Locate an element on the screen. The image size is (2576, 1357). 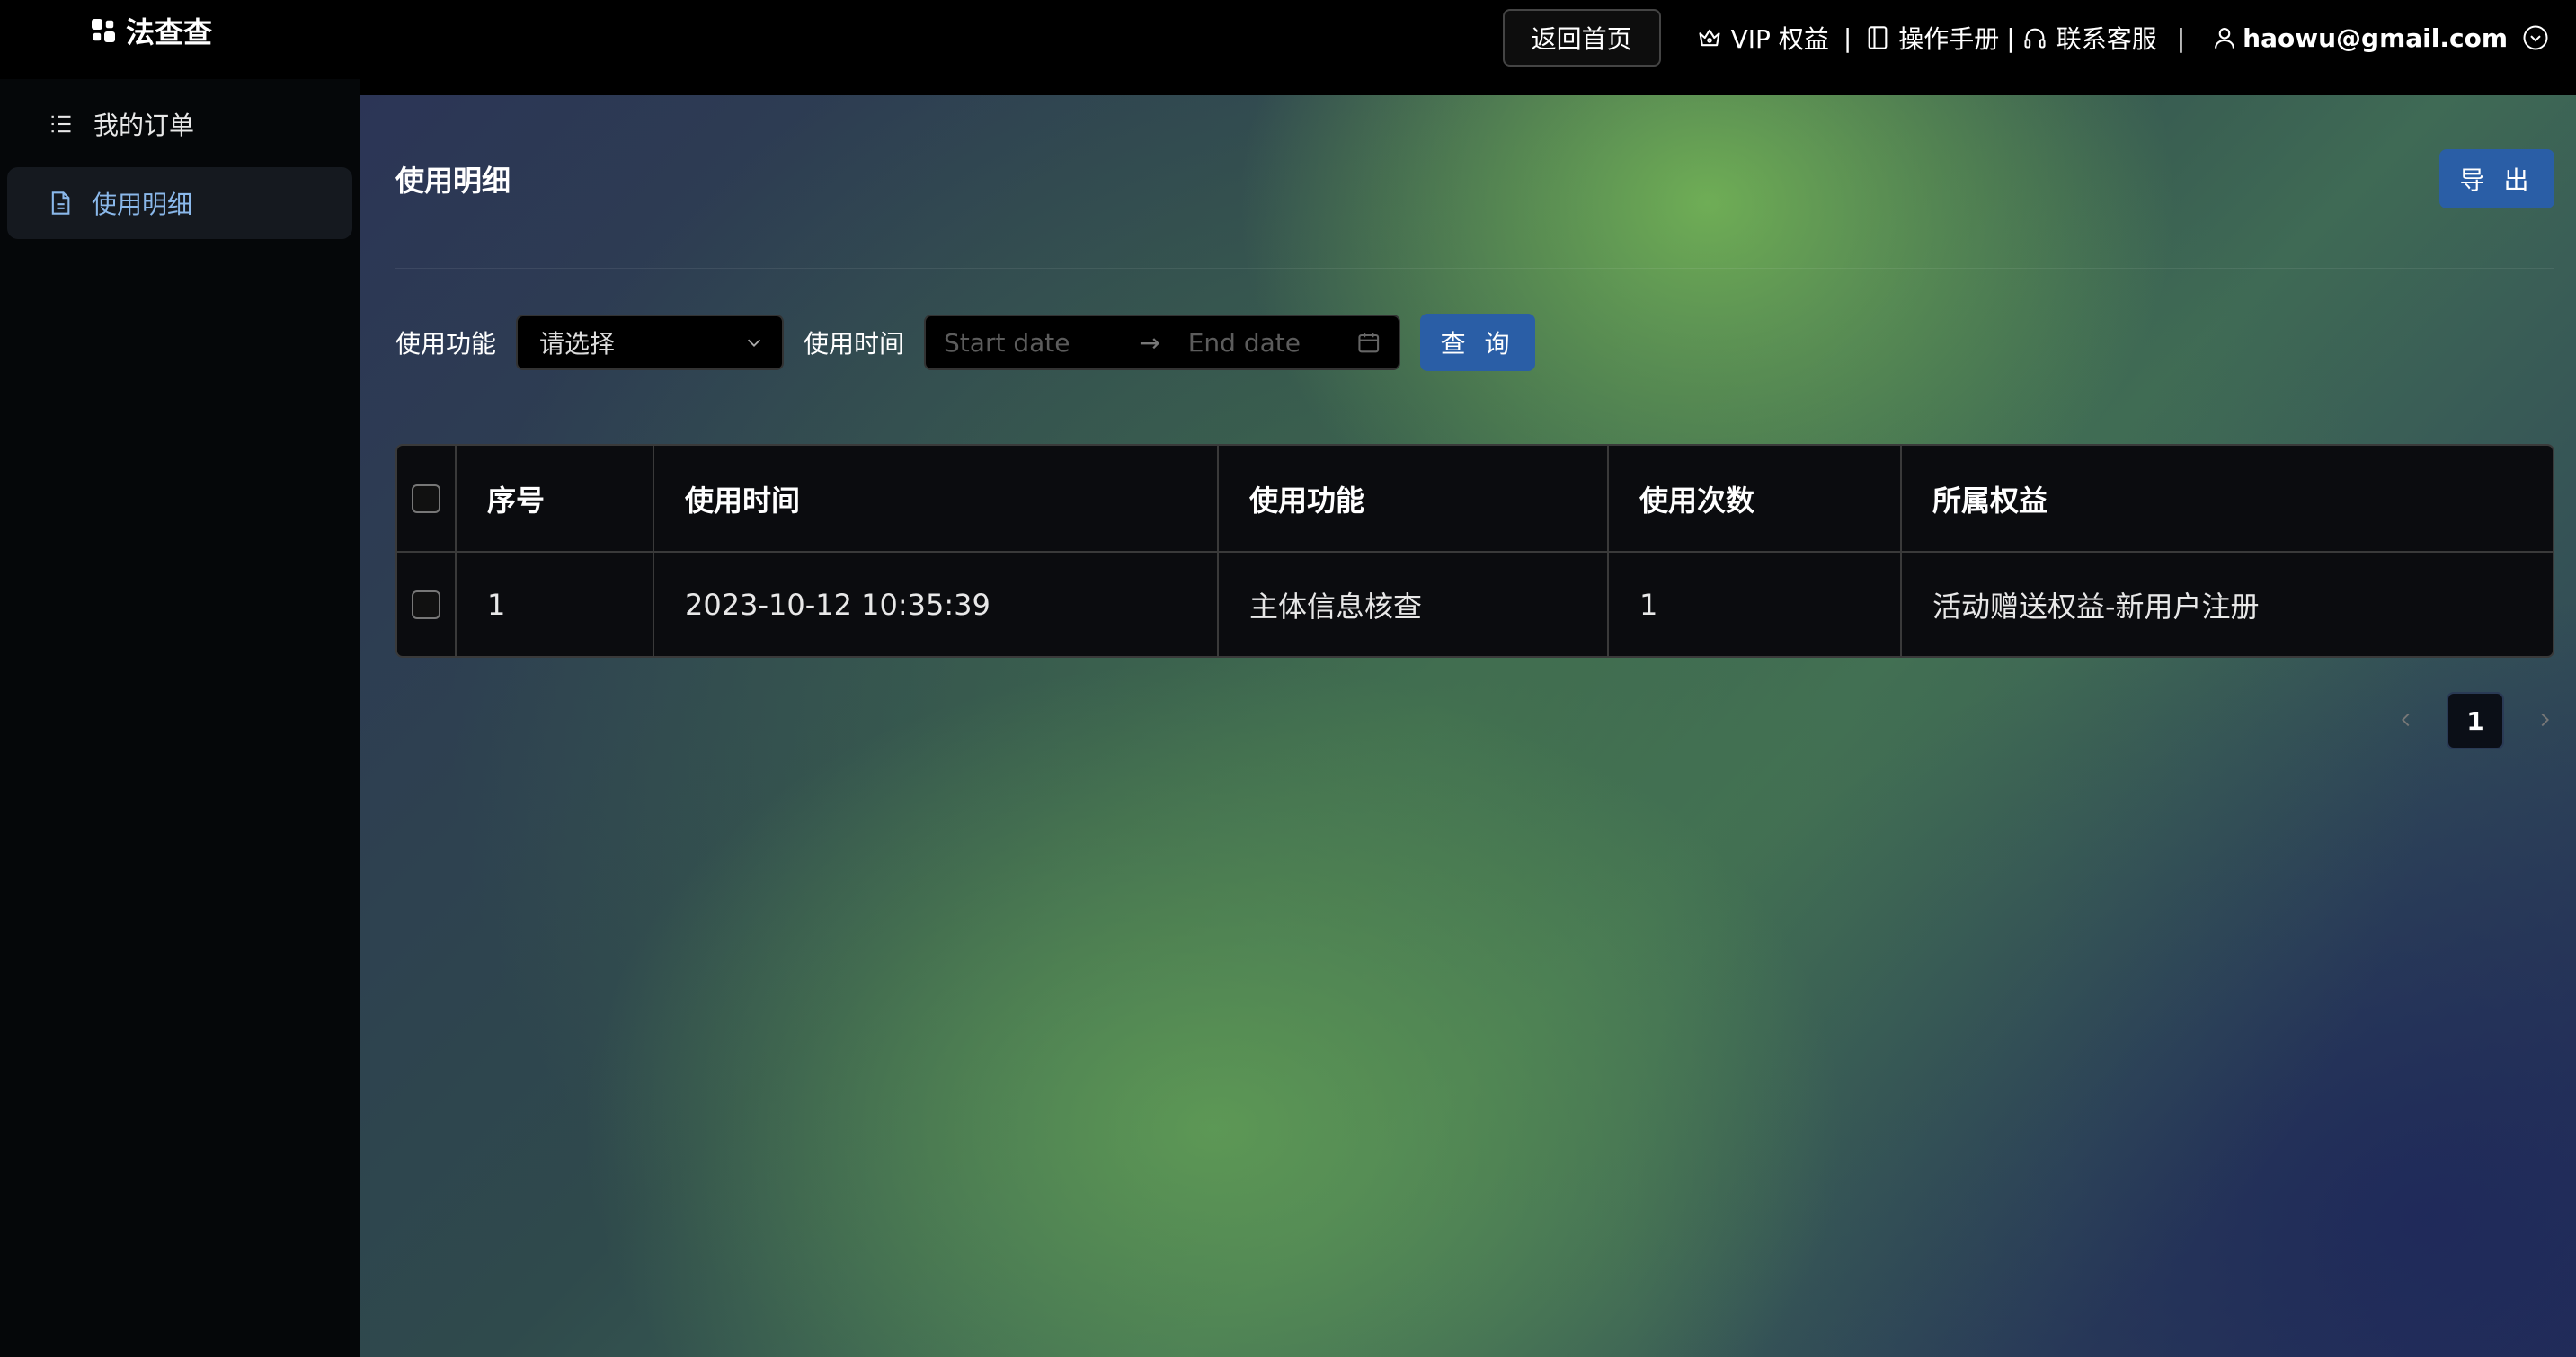
vip-link: VIP 权益 is located at coordinates (1763, 38).